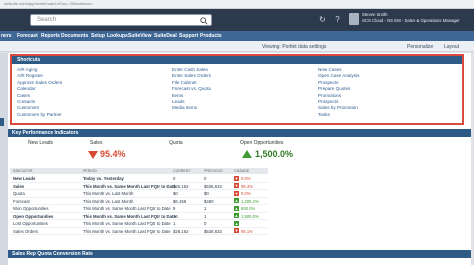  What do you see at coordinates (52, 254) in the screenshot?
I see `quota-conversion-title: Sales Rep Quota Conversion Rate` at bounding box center [52, 254].